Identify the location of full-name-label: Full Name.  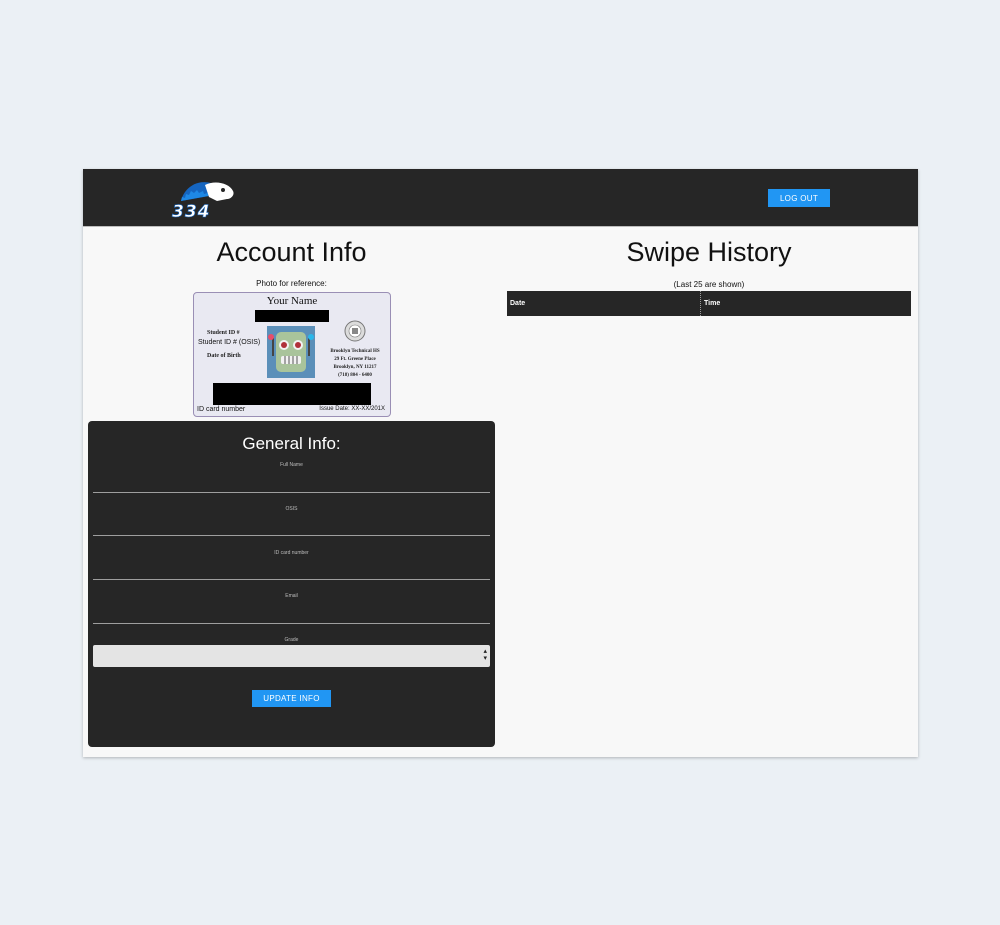
(291, 465).